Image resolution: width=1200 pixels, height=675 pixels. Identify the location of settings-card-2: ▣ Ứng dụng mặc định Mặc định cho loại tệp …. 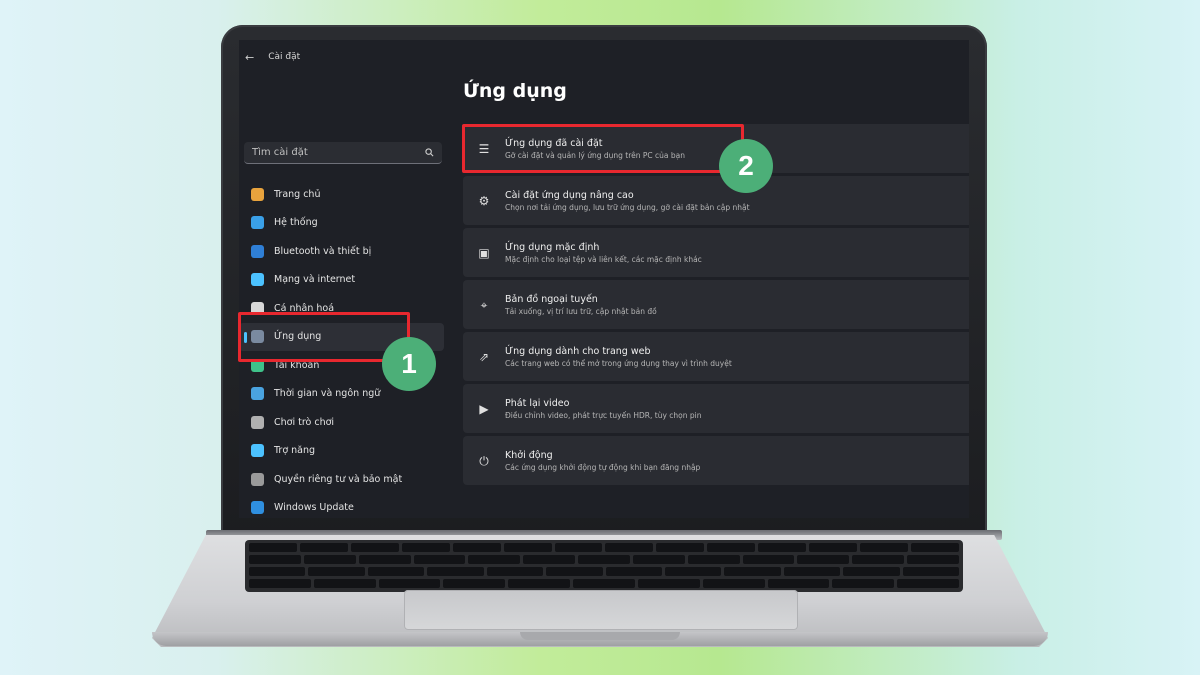
(716, 252).